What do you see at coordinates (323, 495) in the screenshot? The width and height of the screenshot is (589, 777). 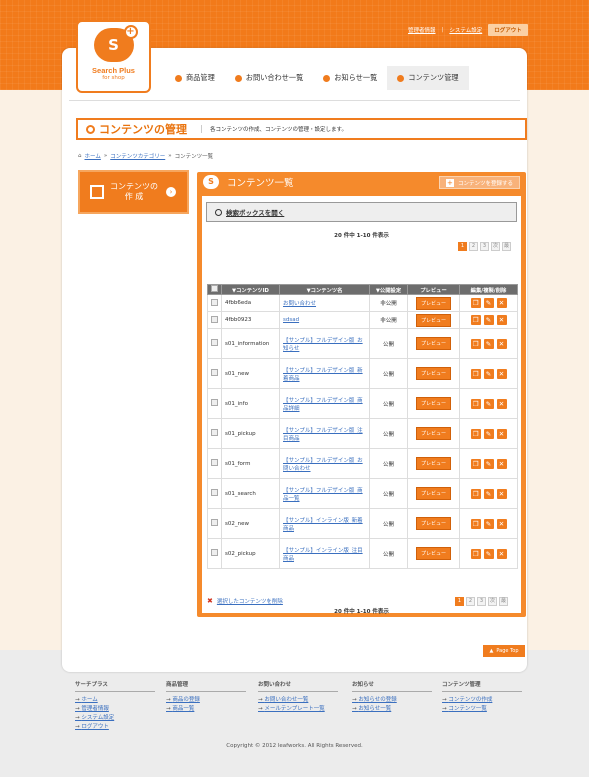 I see `content-name-link: 【サンプル】フルデザイン版_商品一覧` at bounding box center [323, 495].